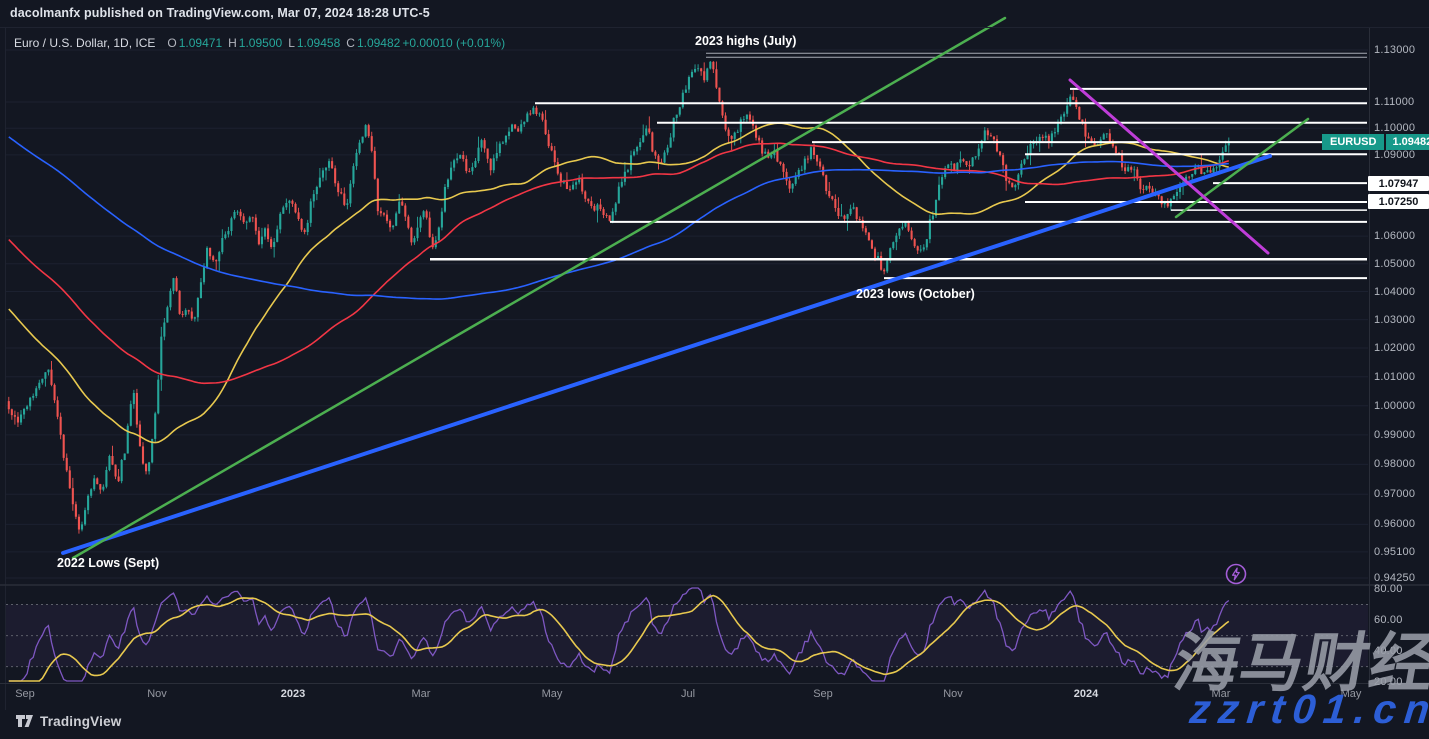 This screenshot has height=739, width=1429. What do you see at coordinates (108, 563) in the screenshot?
I see `annotation-2022-lows: 2022 Lows (Sept)` at bounding box center [108, 563].